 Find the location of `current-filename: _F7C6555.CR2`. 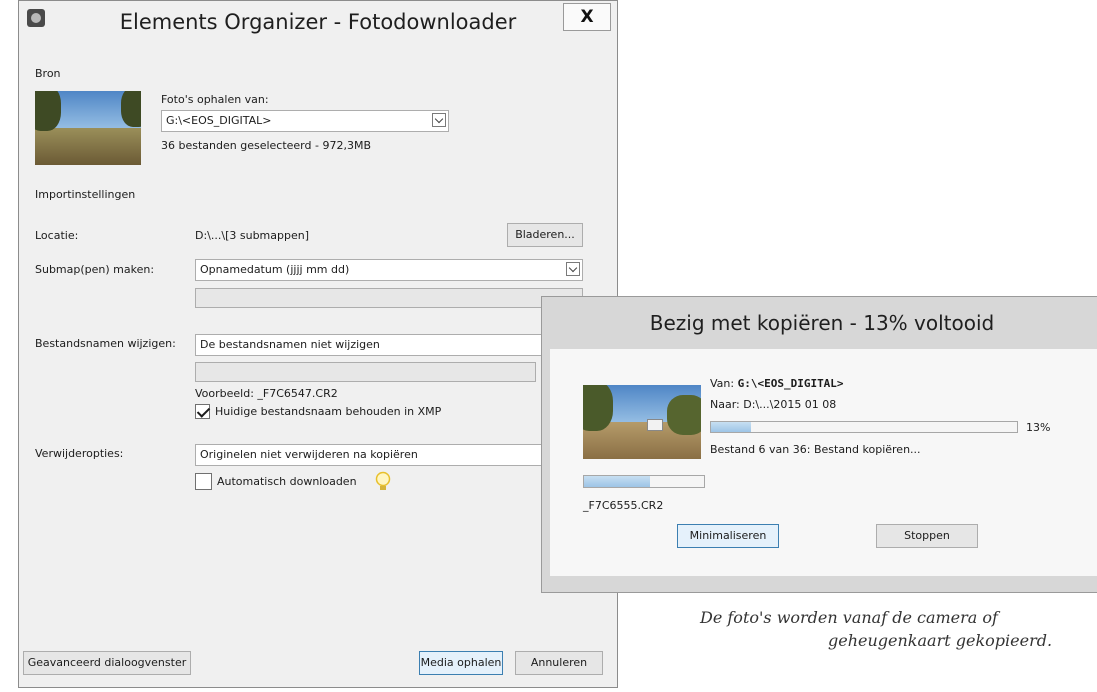

current-filename: _F7C6555.CR2 is located at coordinates (623, 505).